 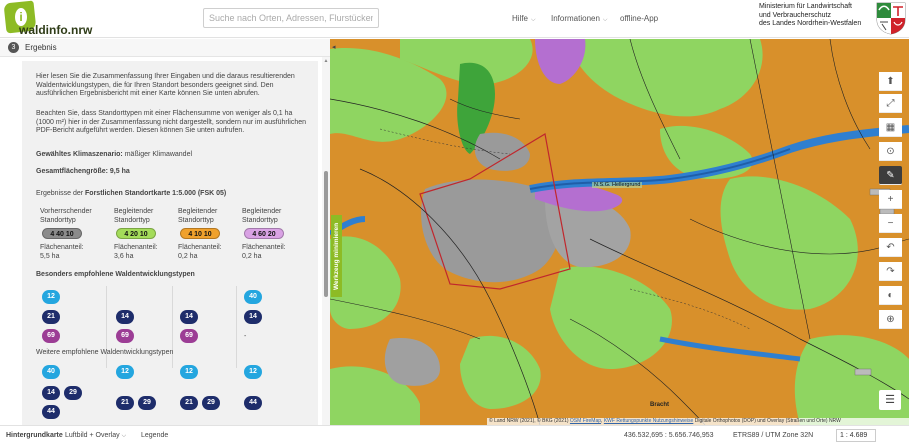 What do you see at coordinates (890, 103) in the screenshot?
I see `fullscreen-icon: ⤢` at bounding box center [890, 103].